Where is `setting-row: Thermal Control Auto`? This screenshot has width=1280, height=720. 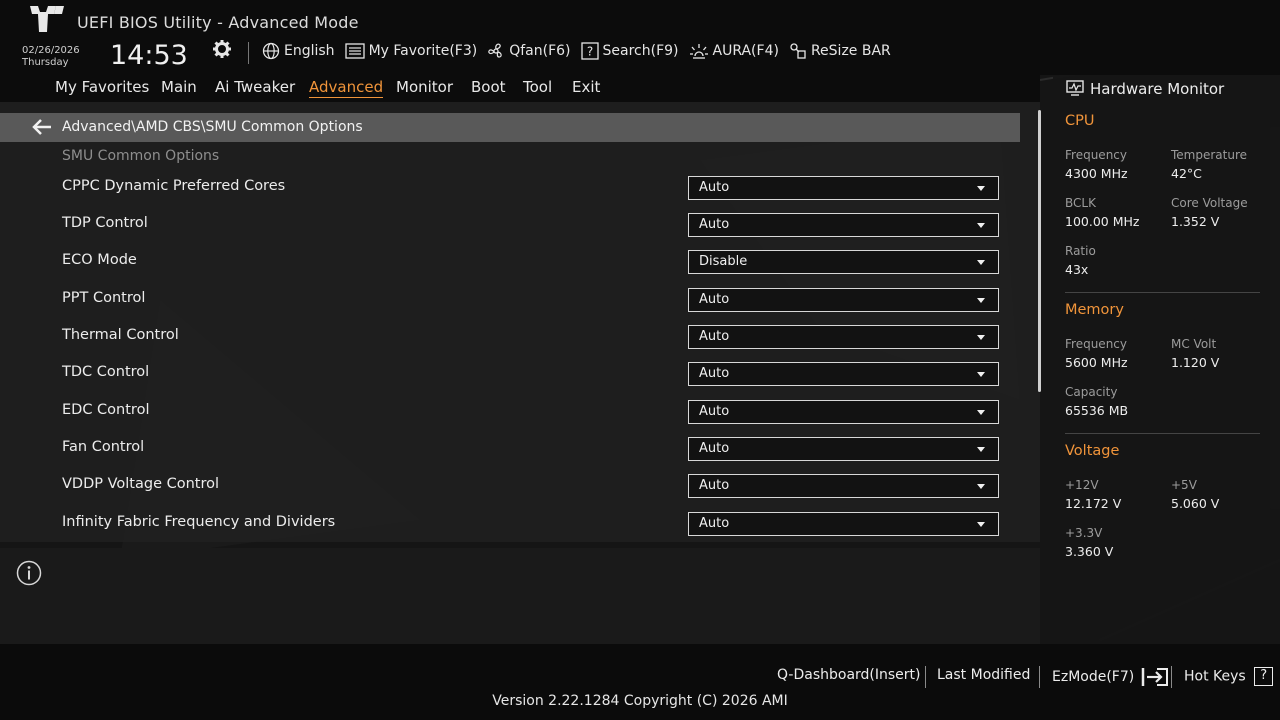
setting-row: Thermal Control Auto is located at coordinates (510, 338).